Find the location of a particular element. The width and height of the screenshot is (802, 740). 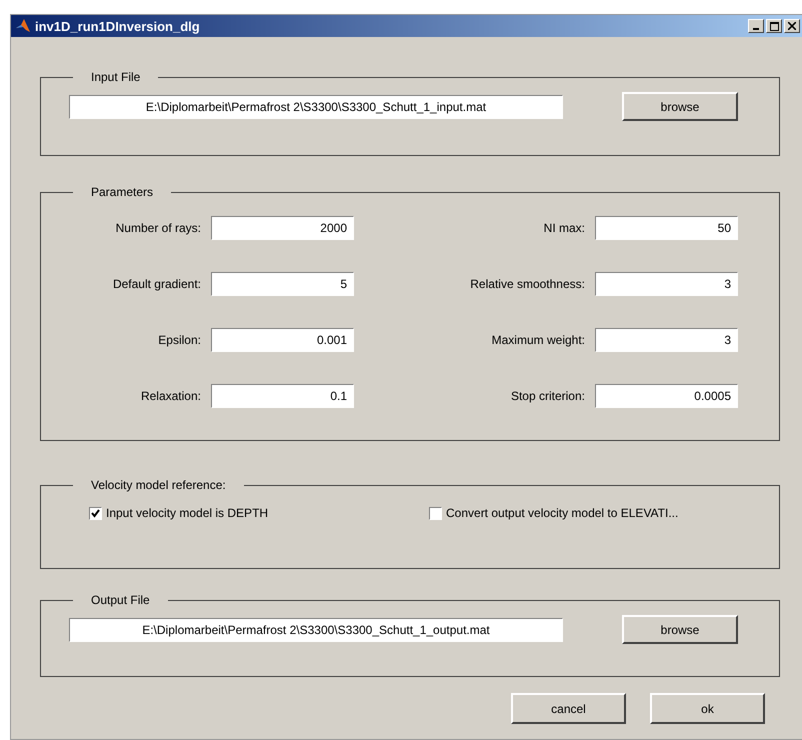

file-path-field: E:\Diplomarbeit\Permafrost 2\S3300\S3300_Schutt_1_output.mat is located at coordinates (316, 630).